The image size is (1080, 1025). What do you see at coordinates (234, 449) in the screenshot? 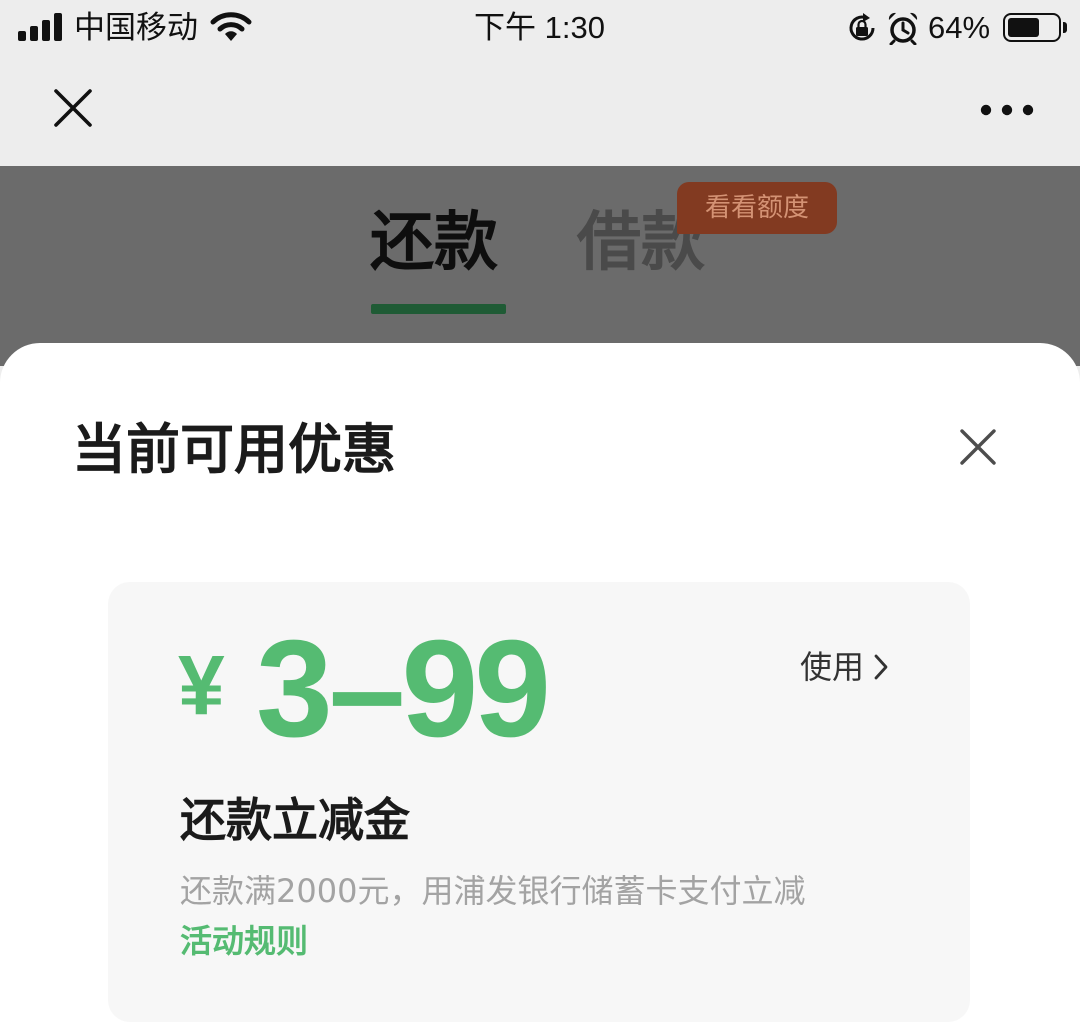
I see `sheet-title: 当前可用优惠` at bounding box center [234, 449].